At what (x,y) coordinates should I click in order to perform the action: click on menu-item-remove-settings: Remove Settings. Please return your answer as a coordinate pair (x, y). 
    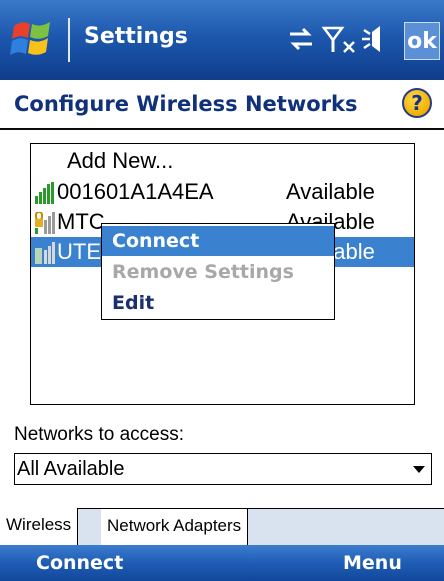
    Looking at the image, I should click on (218, 272).